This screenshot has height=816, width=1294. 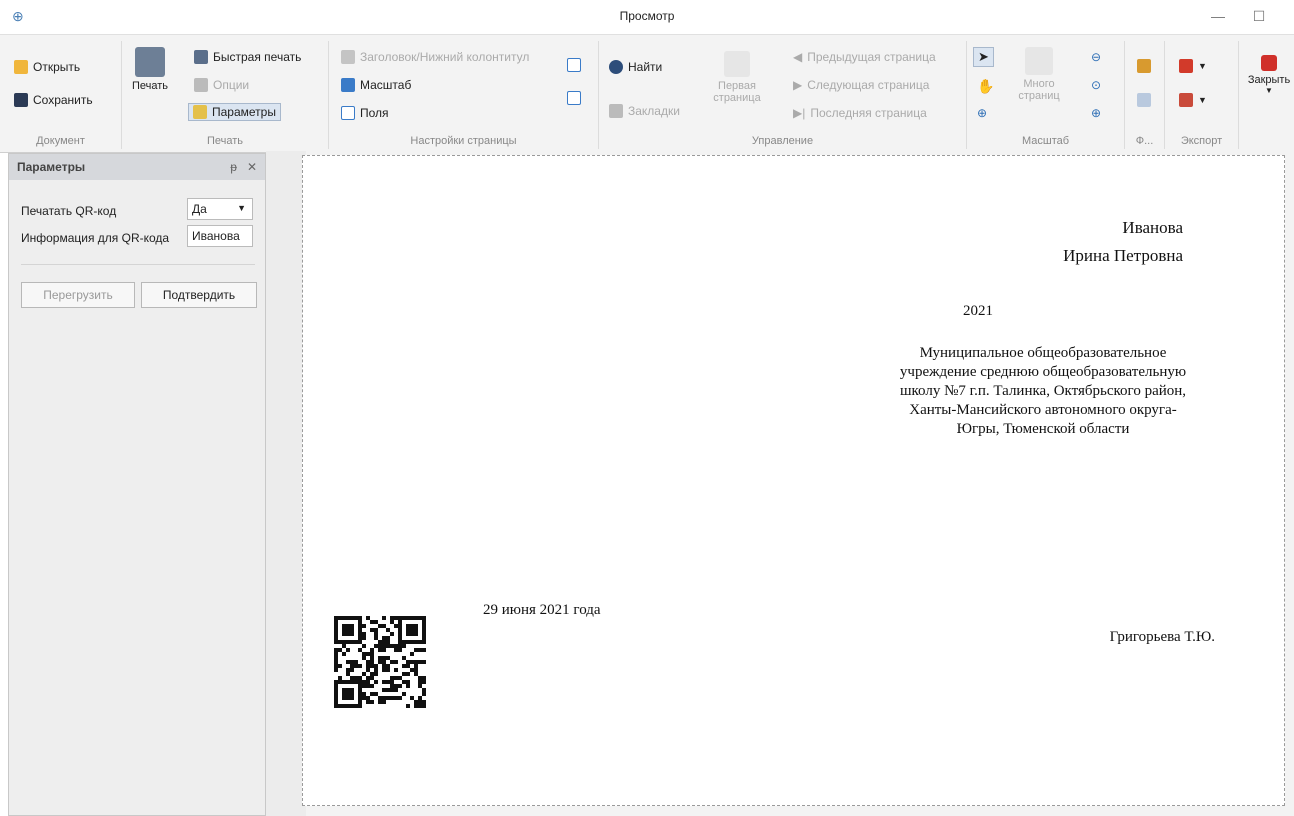 What do you see at coordinates (1043, 410) in the screenshot?
I see `organization-line: Ханты-Мансийского автономного округа-` at bounding box center [1043, 410].